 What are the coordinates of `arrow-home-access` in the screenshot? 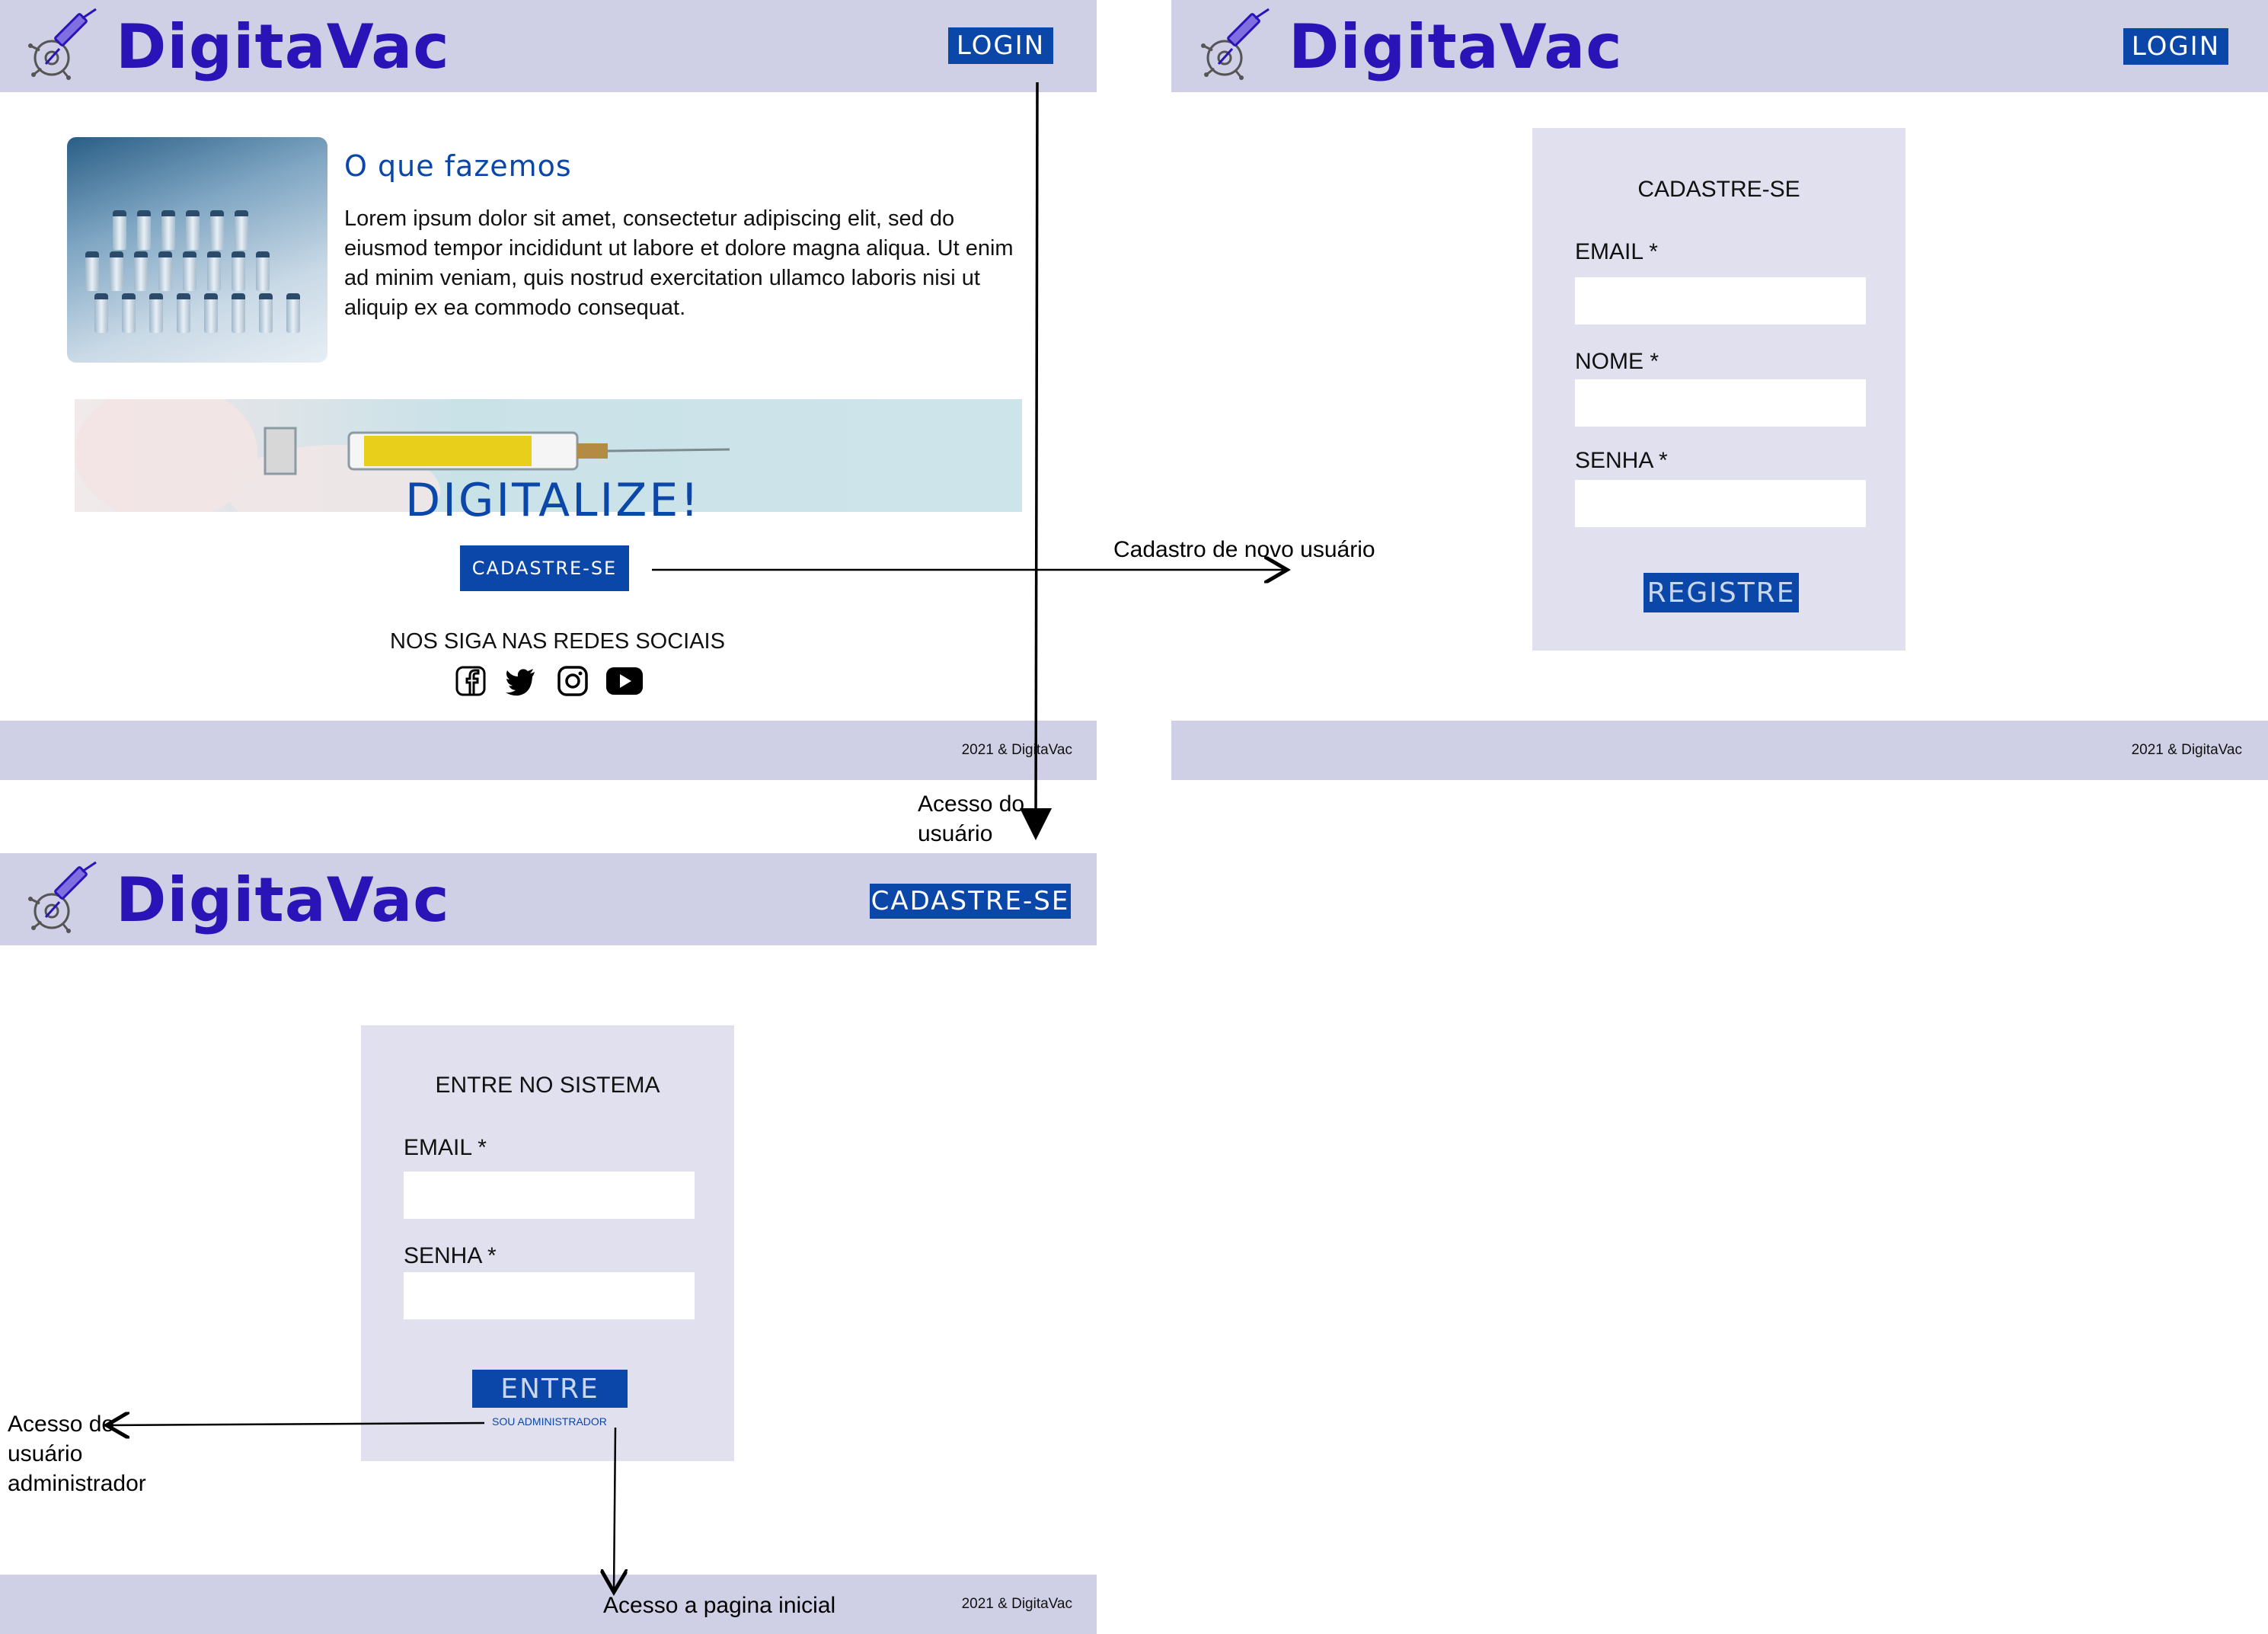 It's located at (614, 1509).